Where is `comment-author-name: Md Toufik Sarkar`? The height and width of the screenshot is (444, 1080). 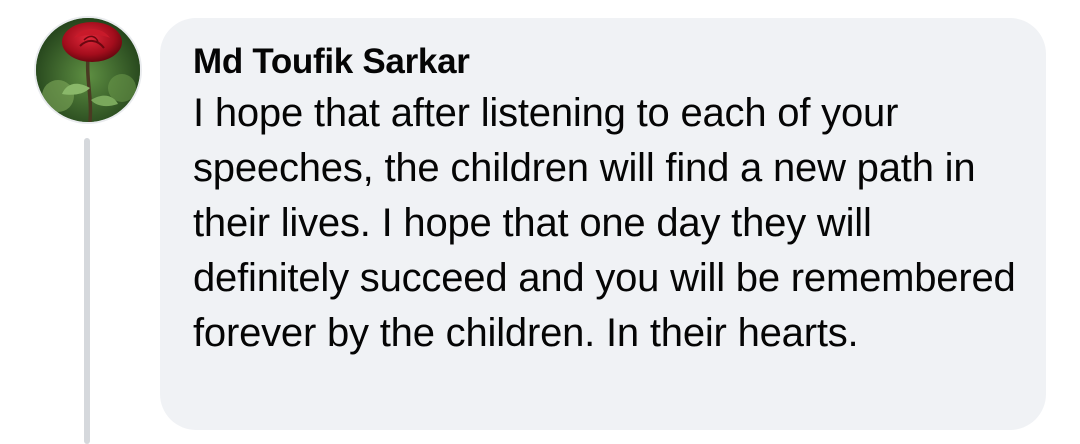
comment-author-name: Md Toufik Sarkar is located at coordinates (604, 62).